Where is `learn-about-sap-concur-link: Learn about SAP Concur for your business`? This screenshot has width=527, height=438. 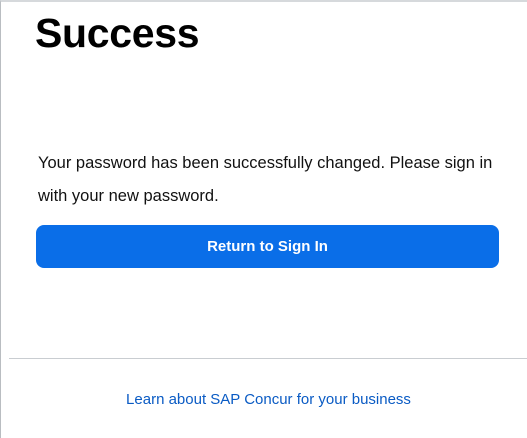
learn-about-sap-concur-link: Learn about SAP Concur for your business is located at coordinates (264, 399).